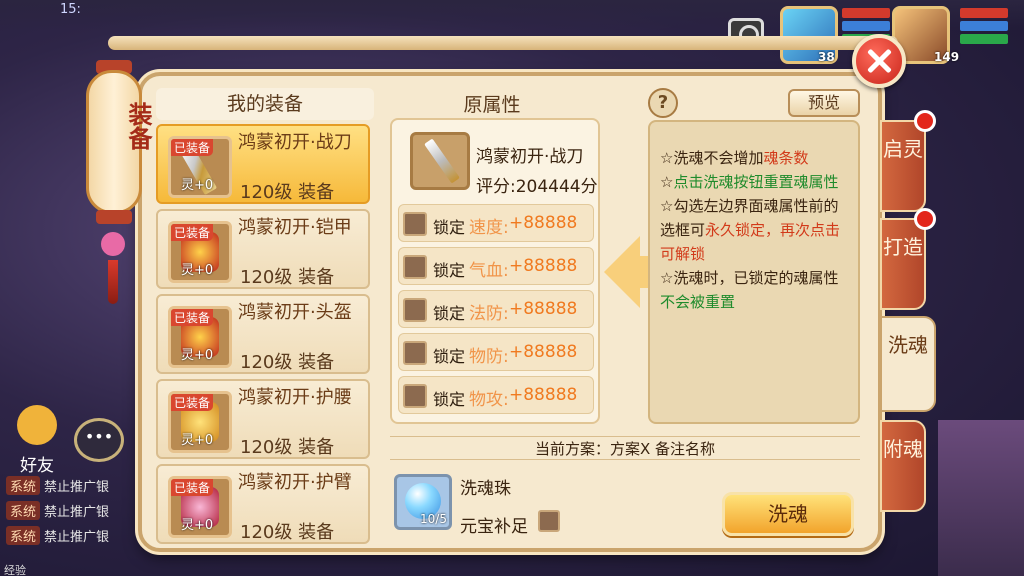 This screenshot has width=1024, height=576. I want to click on chat-bubble-icon, so click(99, 440).